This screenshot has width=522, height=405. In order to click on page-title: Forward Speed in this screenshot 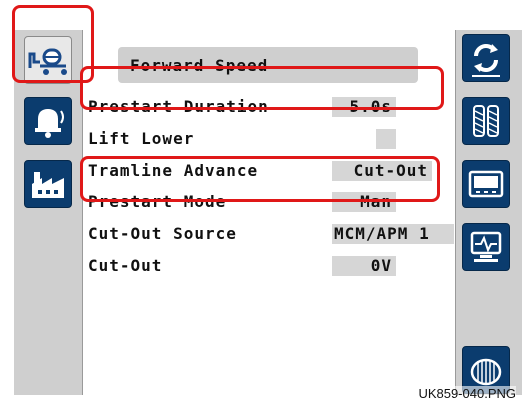, I will do `click(268, 65)`.